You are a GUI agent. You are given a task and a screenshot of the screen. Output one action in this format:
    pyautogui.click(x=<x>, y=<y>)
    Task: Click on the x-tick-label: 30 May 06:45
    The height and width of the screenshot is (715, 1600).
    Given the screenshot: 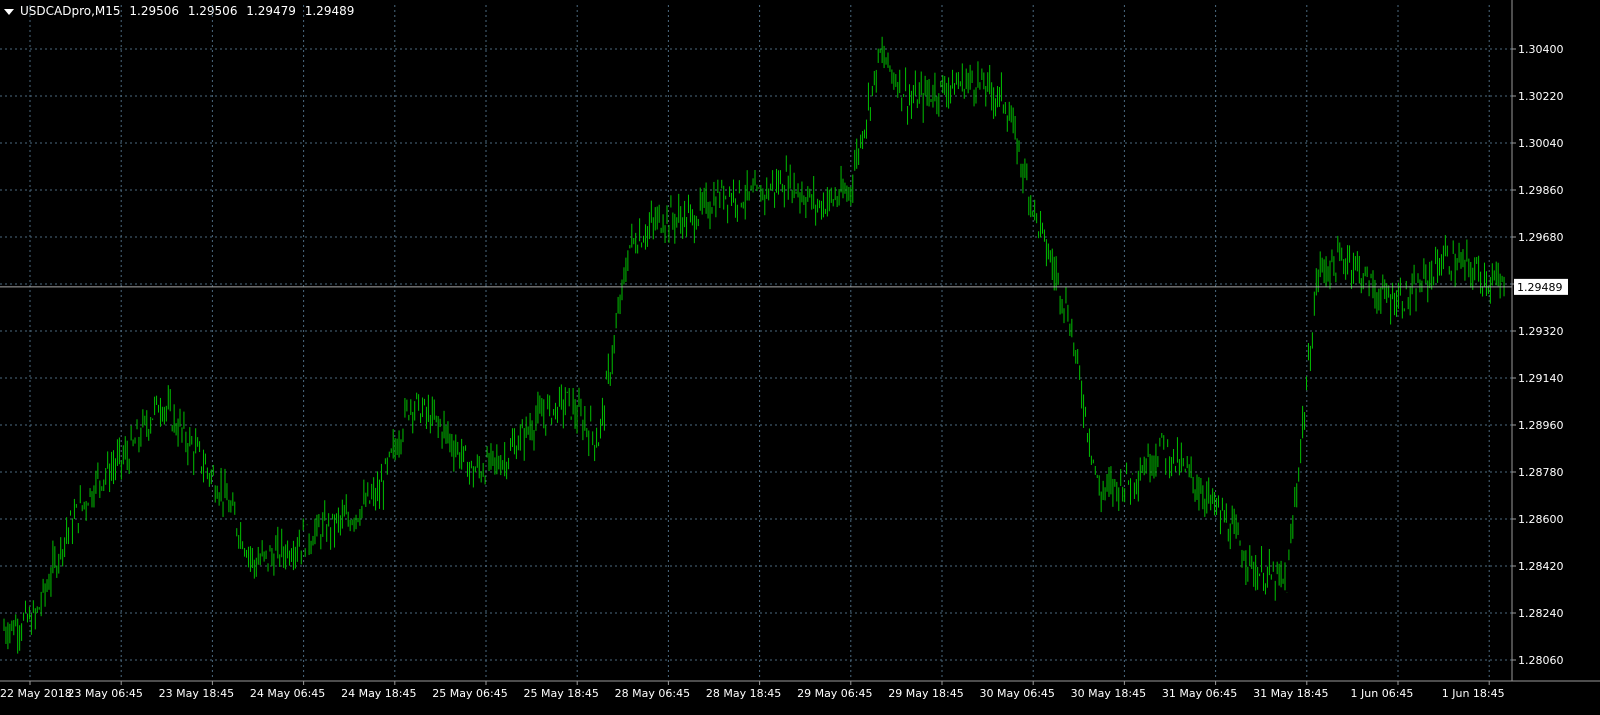 What is the action you would take?
    pyautogui.click(x=1016, y=693)
    